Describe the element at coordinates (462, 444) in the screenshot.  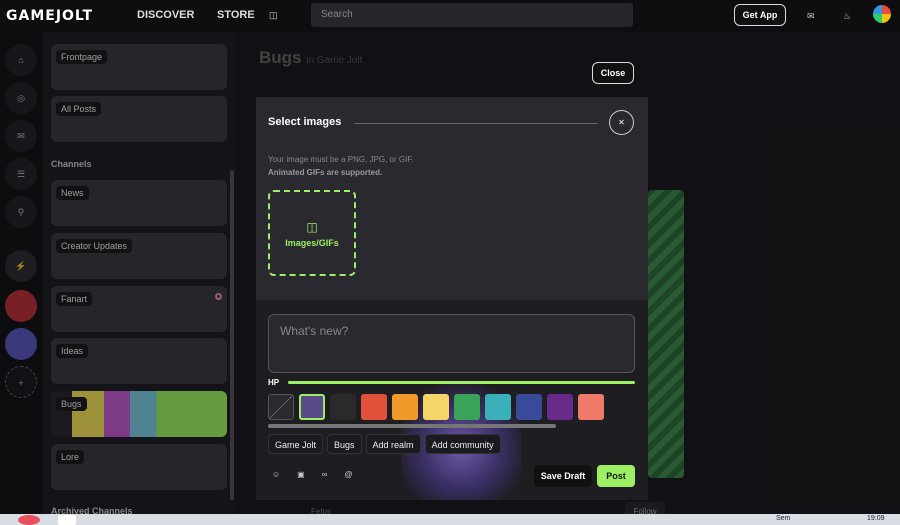
I see `add-community-button: Add community` at that location.